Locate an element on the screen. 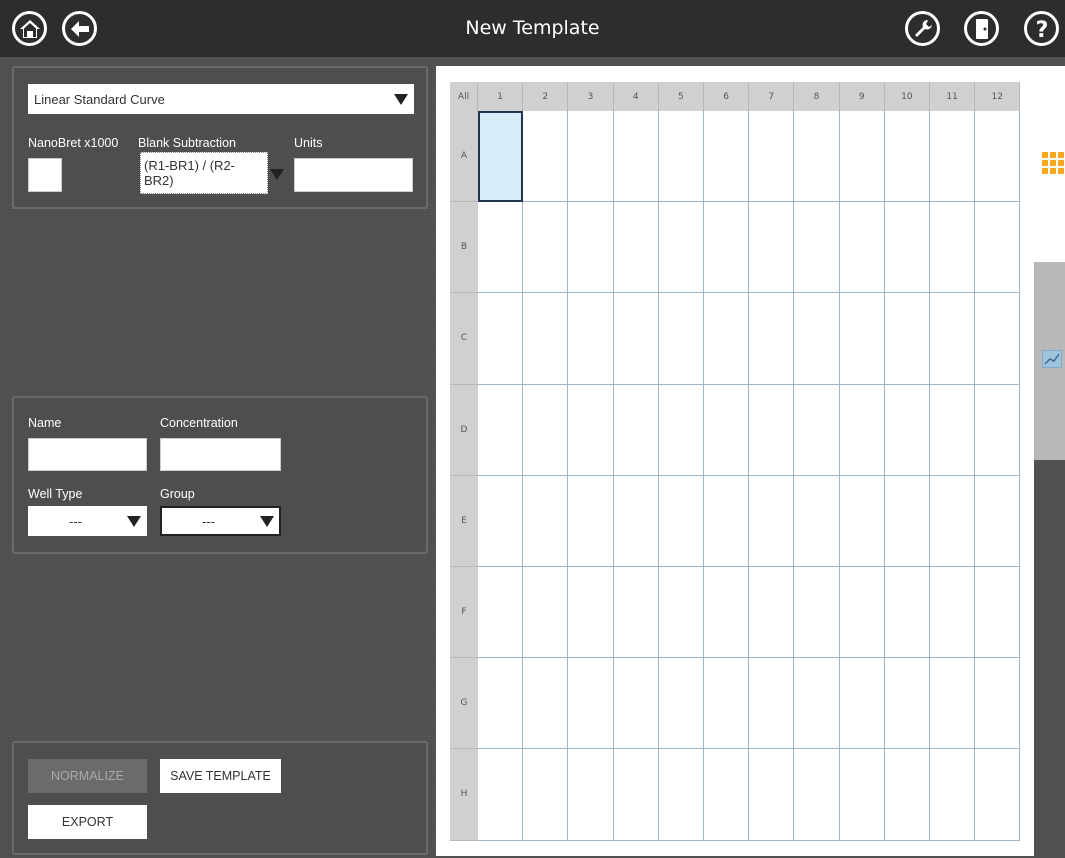 The image size is (1065, 858). wrench-icon: 25 is located at coordinates (922, 28).